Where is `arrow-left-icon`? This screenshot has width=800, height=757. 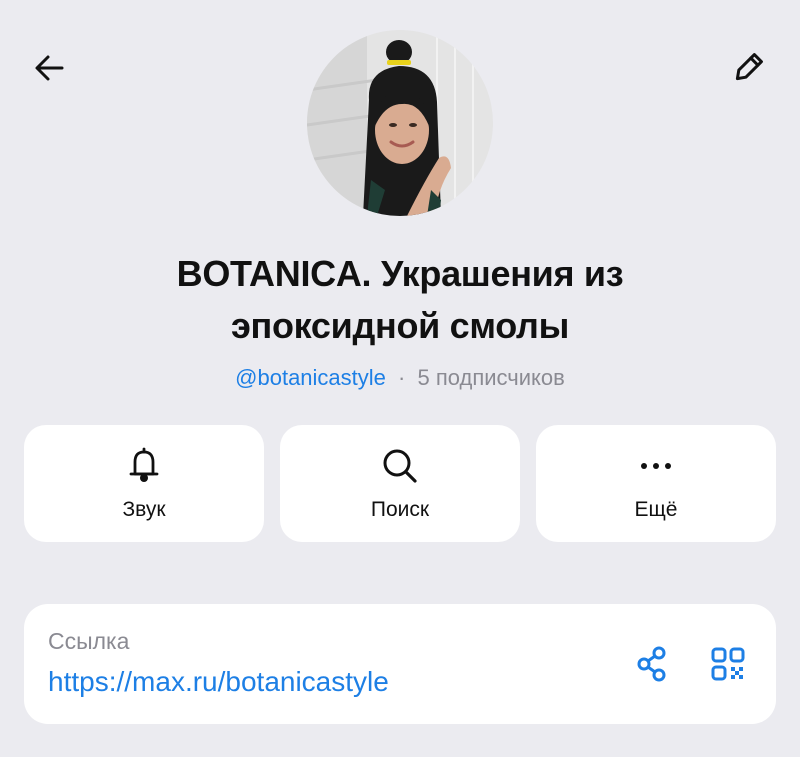
arrow-left-icon is located at coordinates (49, 68).